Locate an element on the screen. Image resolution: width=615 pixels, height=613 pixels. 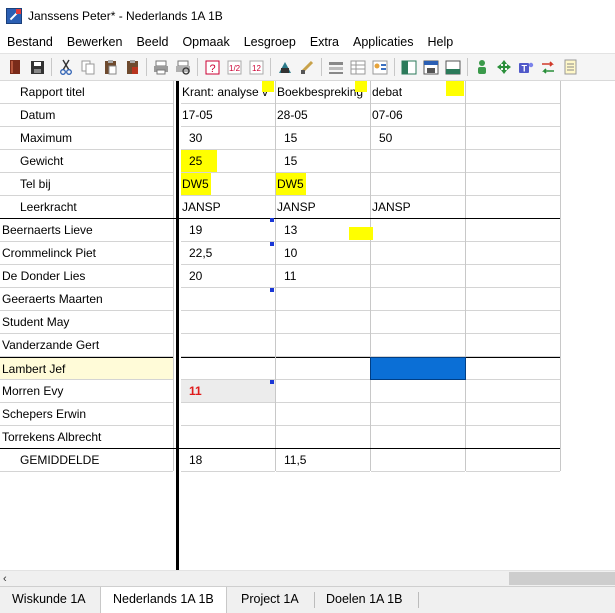
save-icon is located at coordinates (37, 67).